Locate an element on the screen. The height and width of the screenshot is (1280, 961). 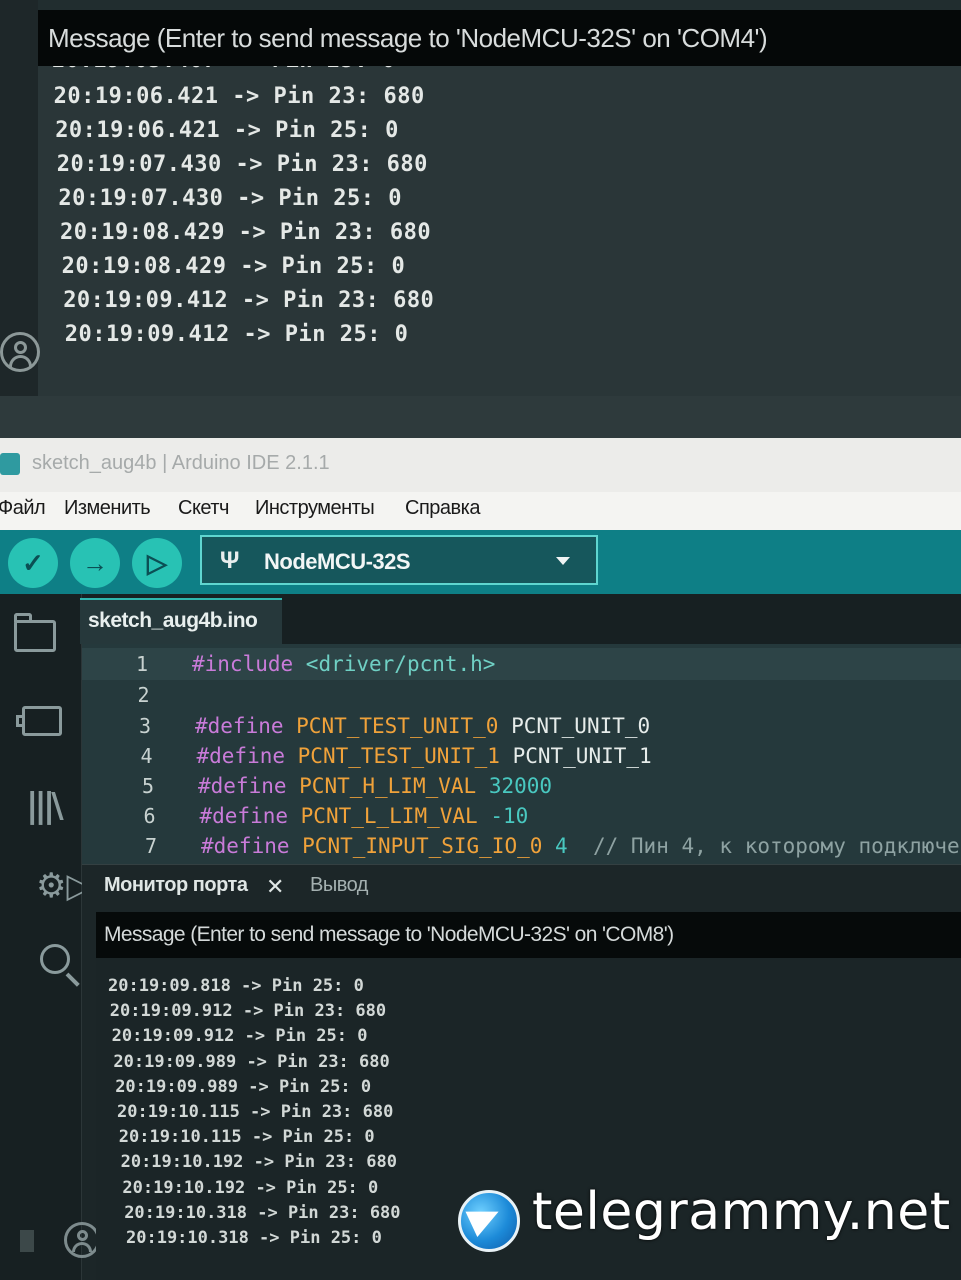
line-number: 2 is located at coordinates (143, 695).